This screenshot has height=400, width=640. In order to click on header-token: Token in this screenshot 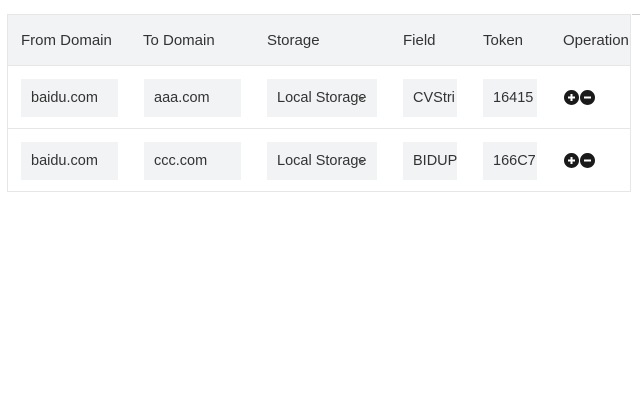, I will do `click(503, 40)`.